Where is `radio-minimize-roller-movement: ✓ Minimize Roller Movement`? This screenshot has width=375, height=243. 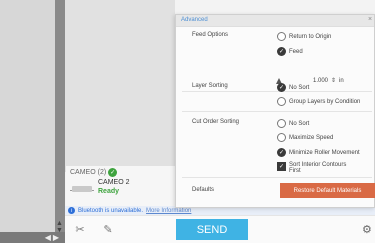
radio-minimize-roller-movement: ✓ Minimize Roller Movement is located at coordinates (318, 152).